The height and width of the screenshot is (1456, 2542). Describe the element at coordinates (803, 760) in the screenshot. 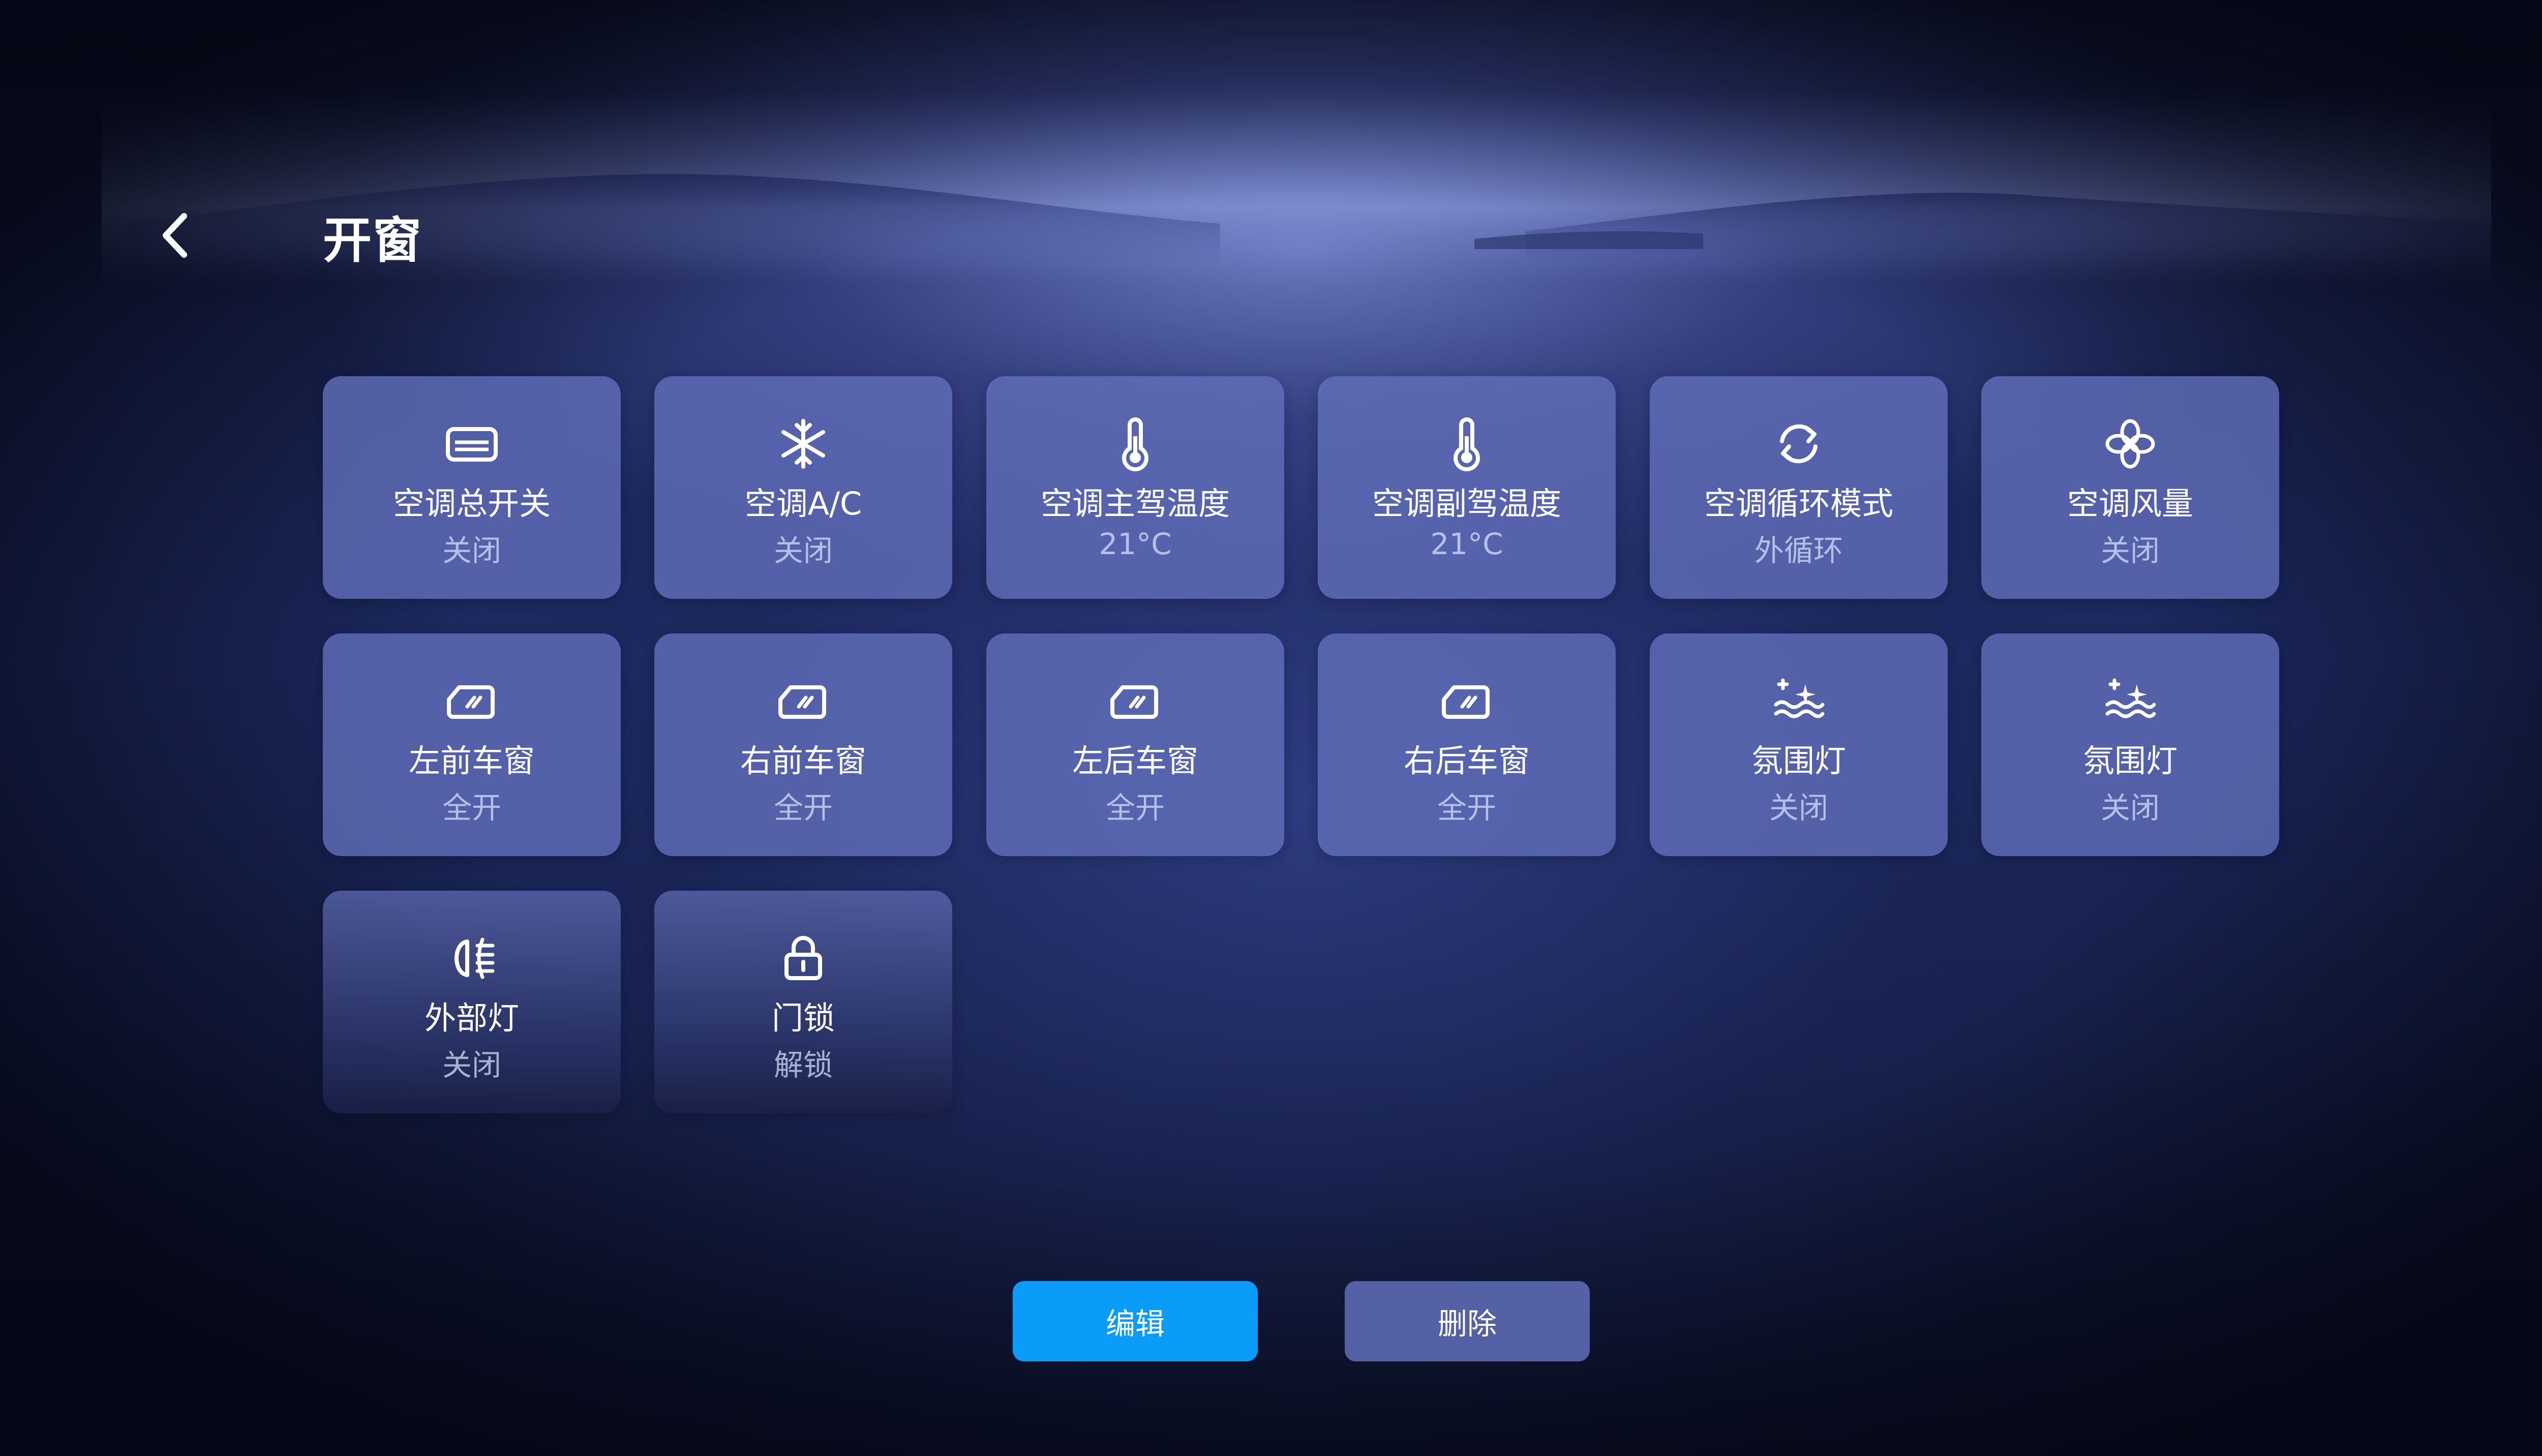

I see `tile-label: 右前车窗` at that location.